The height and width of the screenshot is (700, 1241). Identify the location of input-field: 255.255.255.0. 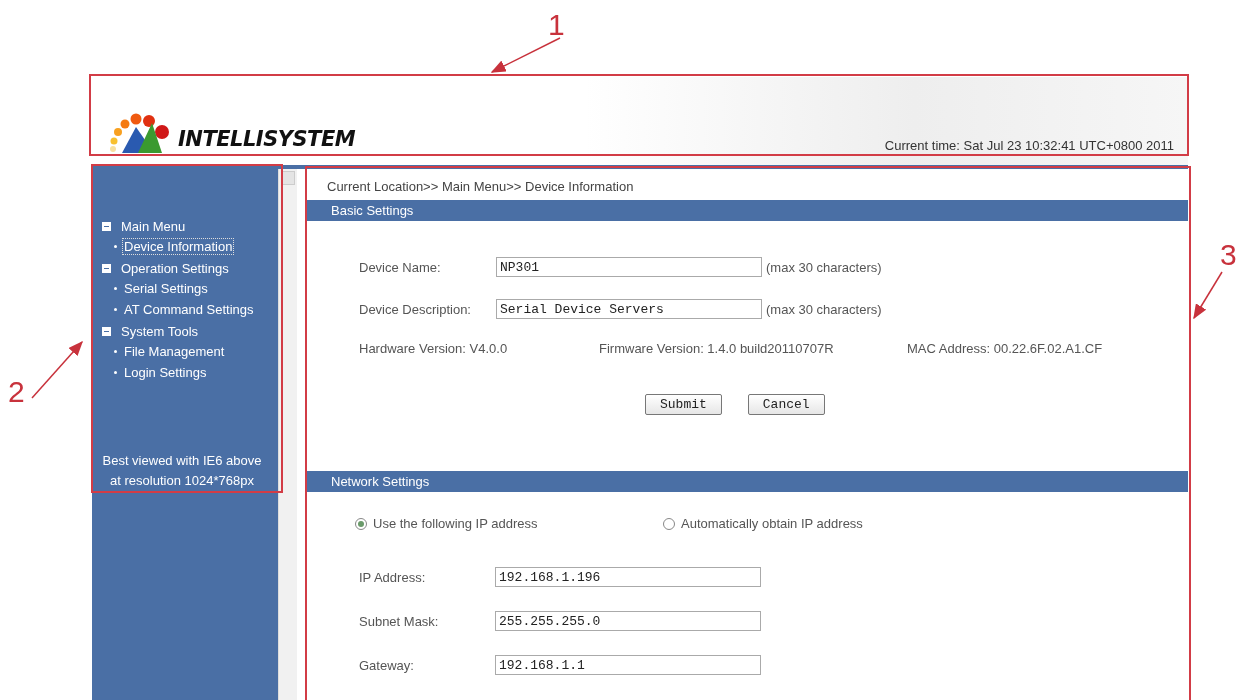
(628, 621).